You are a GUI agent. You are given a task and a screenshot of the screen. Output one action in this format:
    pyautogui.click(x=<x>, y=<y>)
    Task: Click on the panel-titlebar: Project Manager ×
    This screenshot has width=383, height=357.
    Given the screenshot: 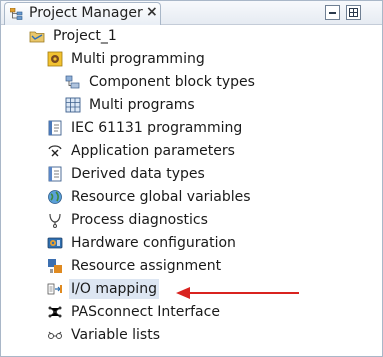 What is the action you would take?
    pyautogui.click(x=191, y=13)
    